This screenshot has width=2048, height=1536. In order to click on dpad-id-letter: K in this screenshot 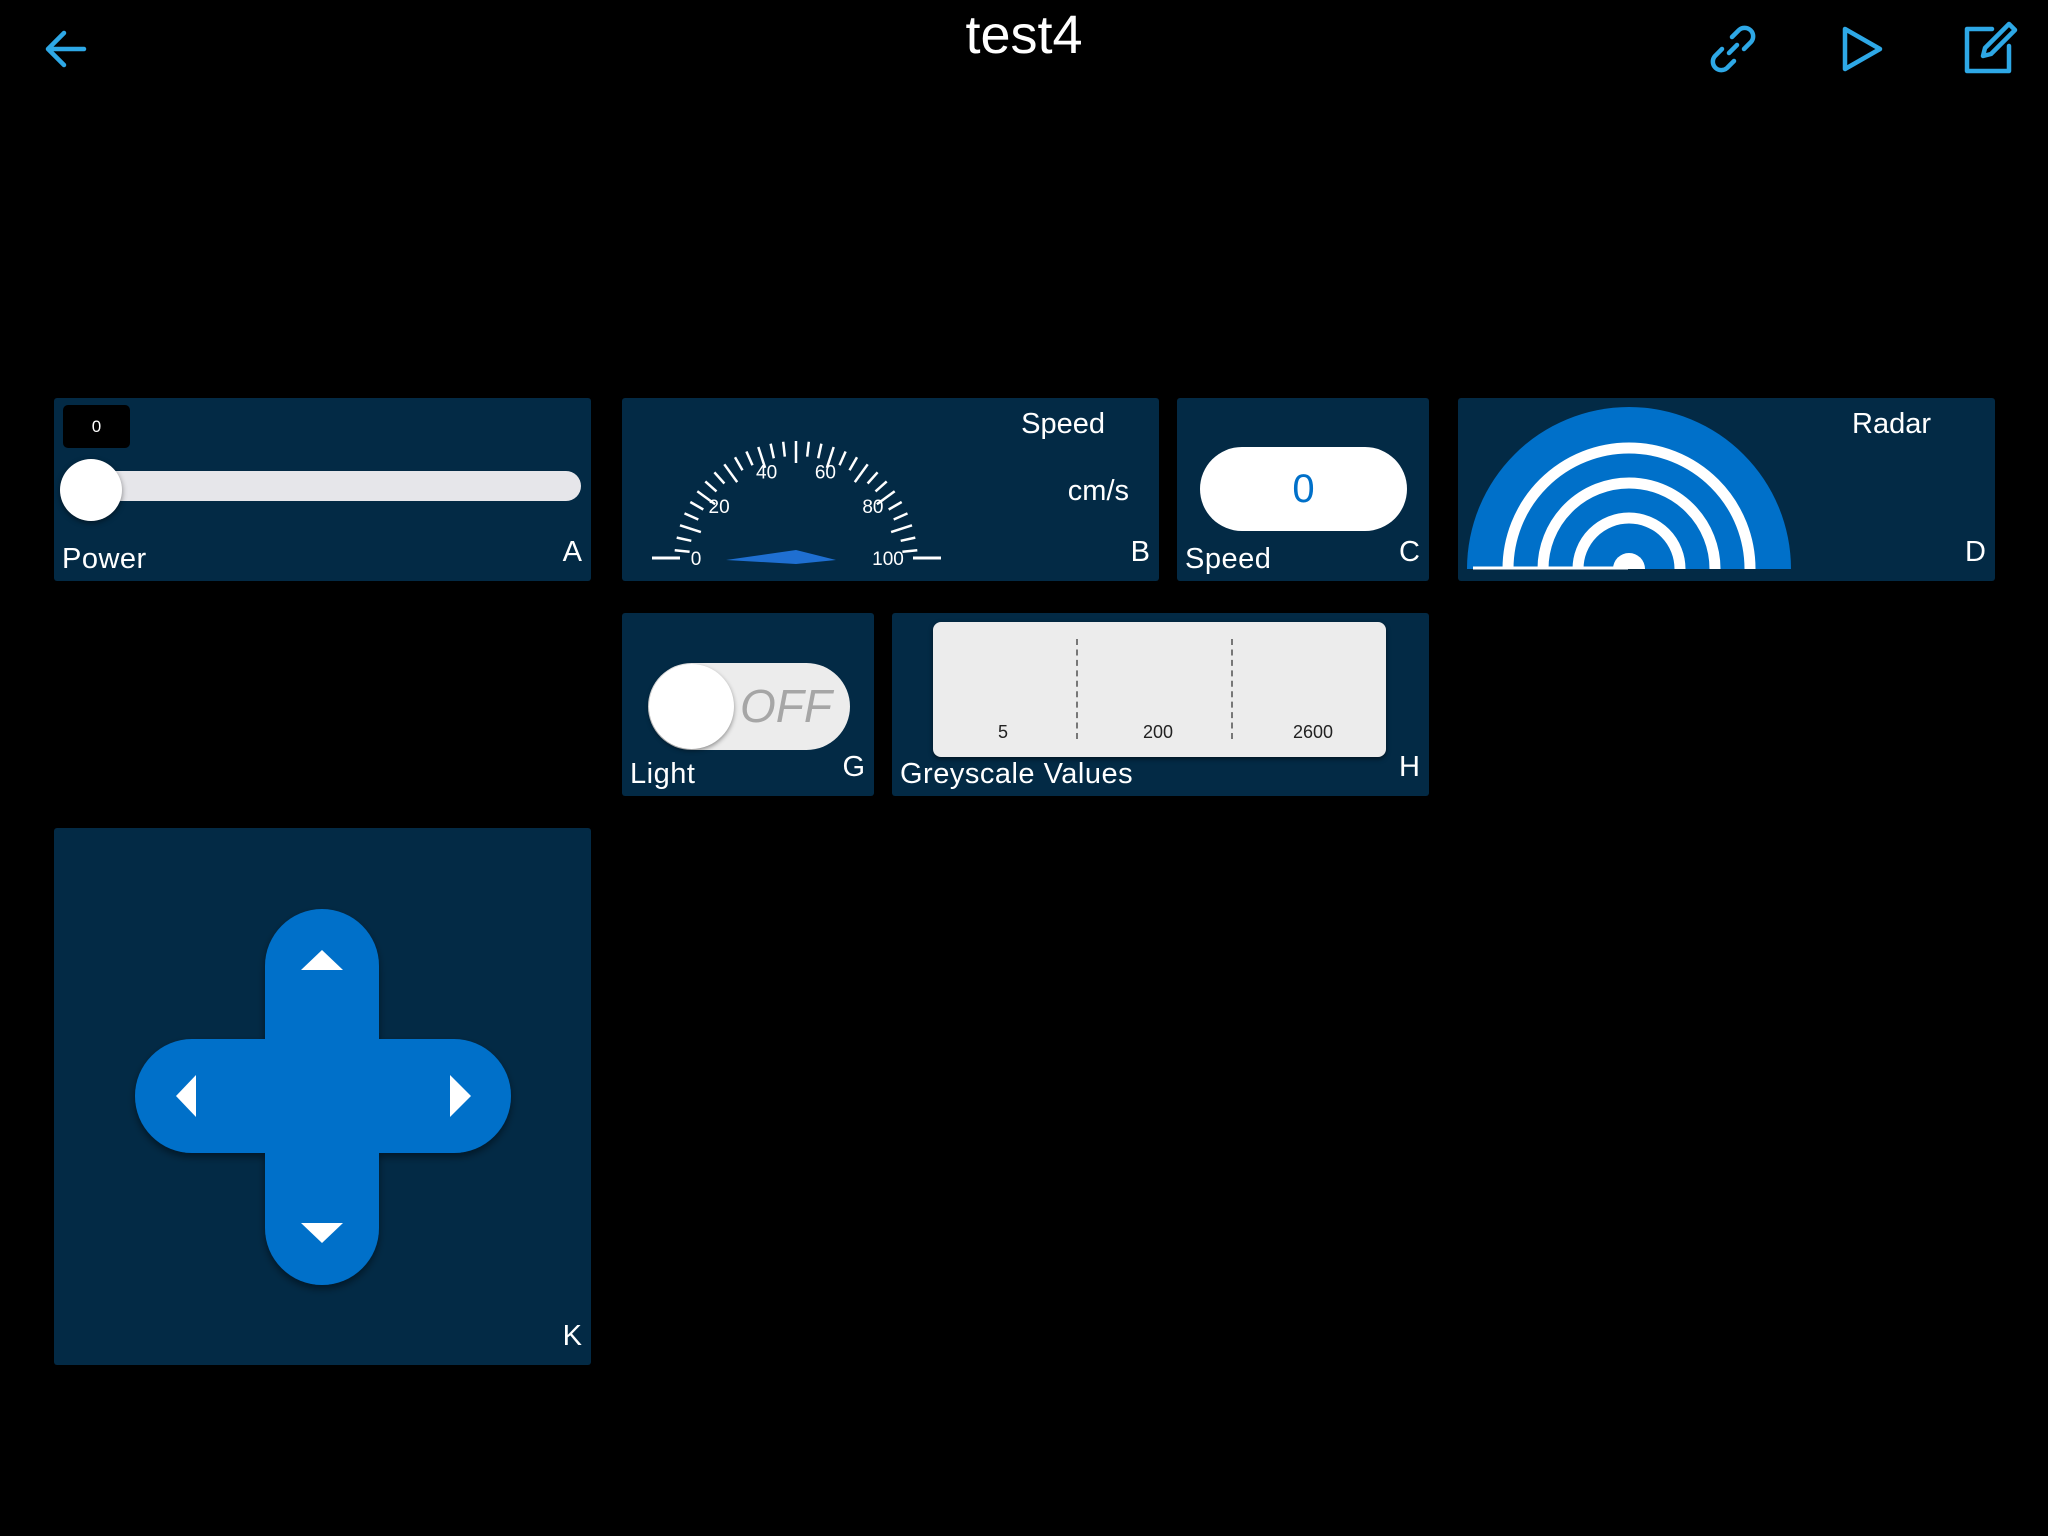, I will do `click(572, 1336)`.